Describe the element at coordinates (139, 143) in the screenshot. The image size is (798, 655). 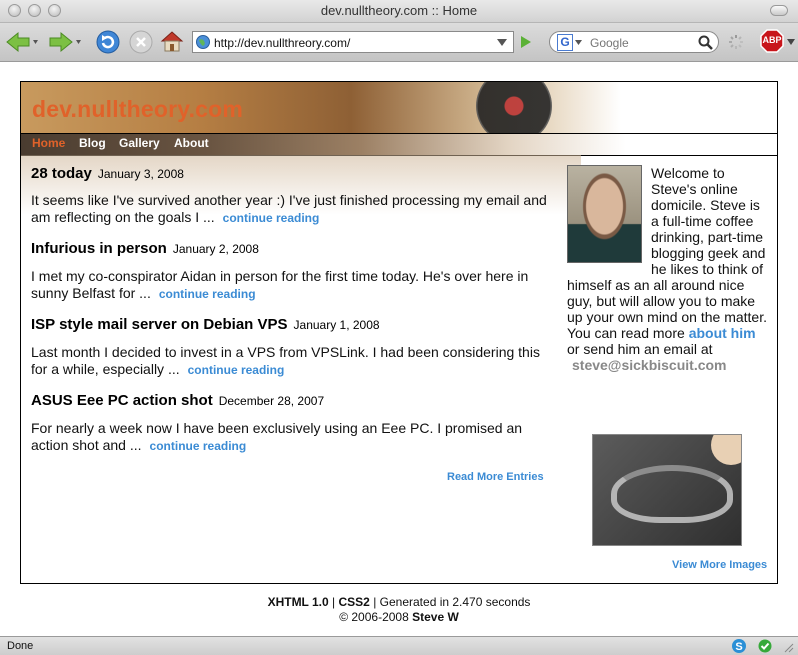
I see `nav-gallery: Gallery` at that location.